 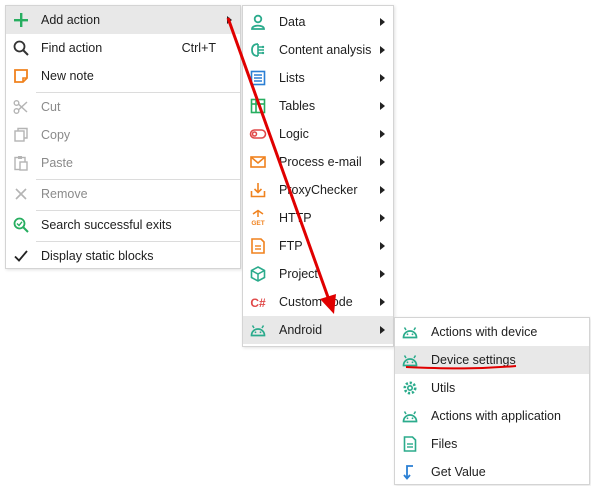 I want to click on http-get-icon-text: GET, so click(x=257, y=223).